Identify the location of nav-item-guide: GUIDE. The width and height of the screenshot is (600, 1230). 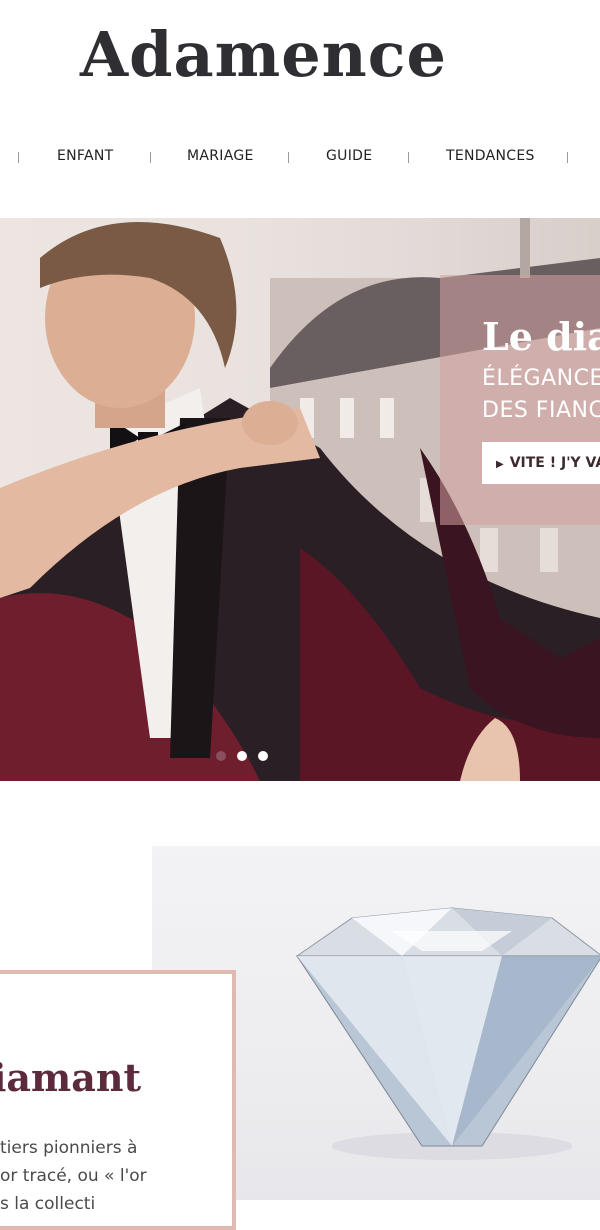
(349, 156).